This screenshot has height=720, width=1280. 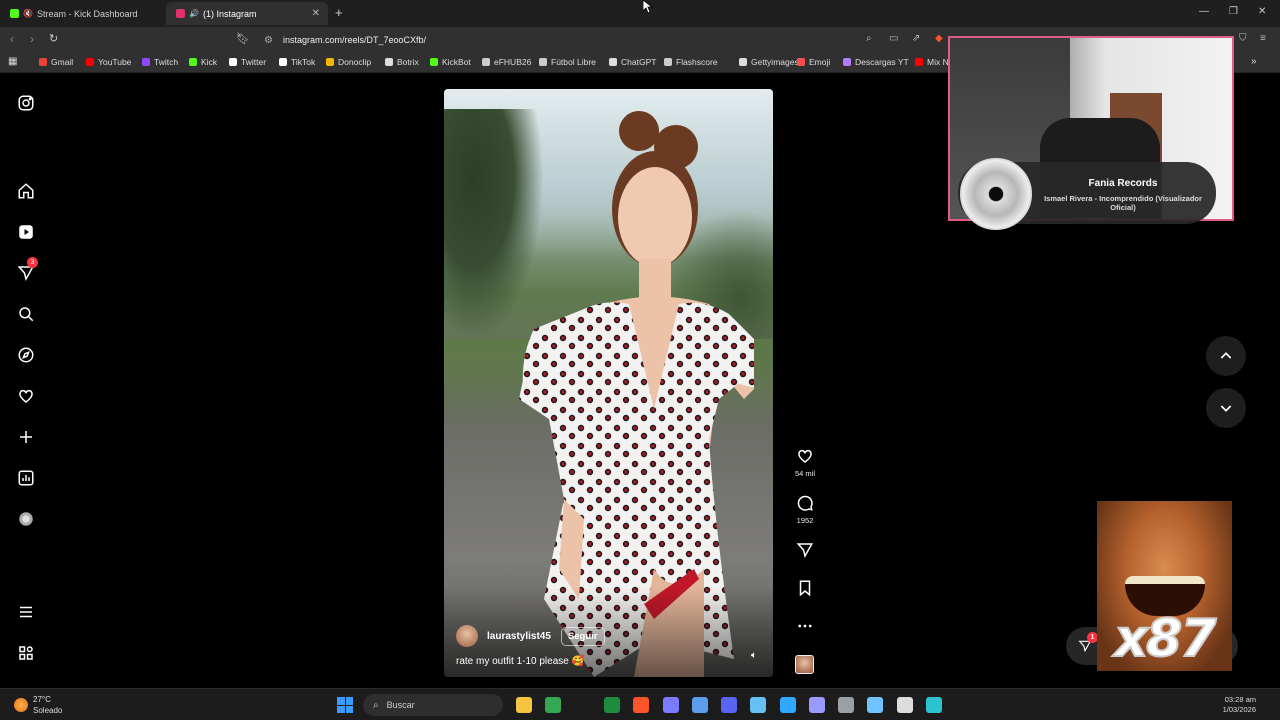 I want to click on explore-icon, so click(x=26, y=355).